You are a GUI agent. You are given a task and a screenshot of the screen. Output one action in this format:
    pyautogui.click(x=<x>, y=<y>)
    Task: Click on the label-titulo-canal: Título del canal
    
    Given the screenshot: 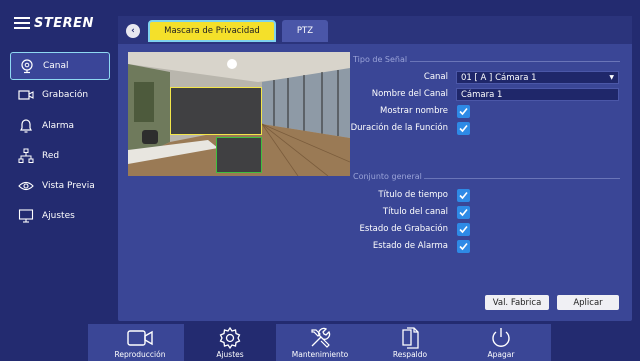 What is the action you would take?
    pyautogui.click(x=415, y=212)
    